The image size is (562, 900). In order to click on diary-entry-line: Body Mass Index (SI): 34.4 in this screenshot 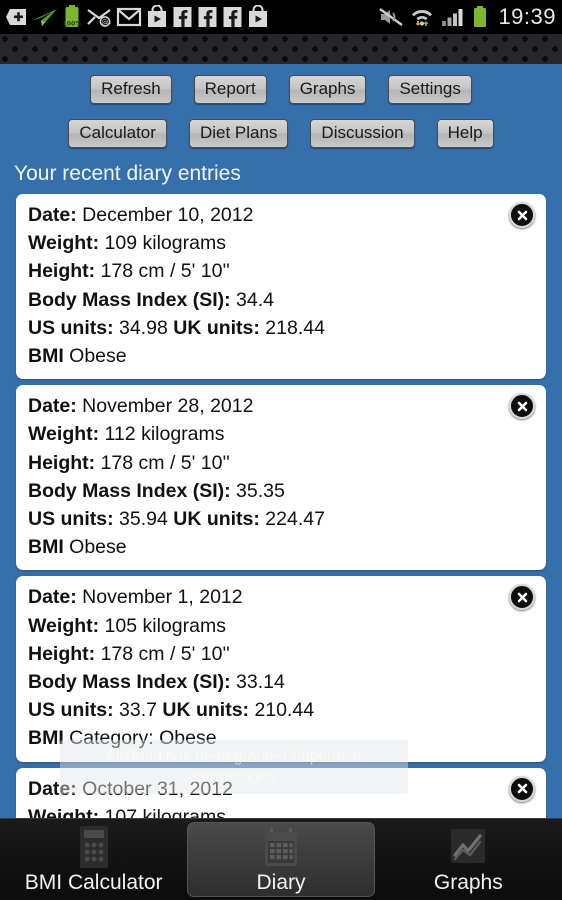, I will do `click(281, 300)`.